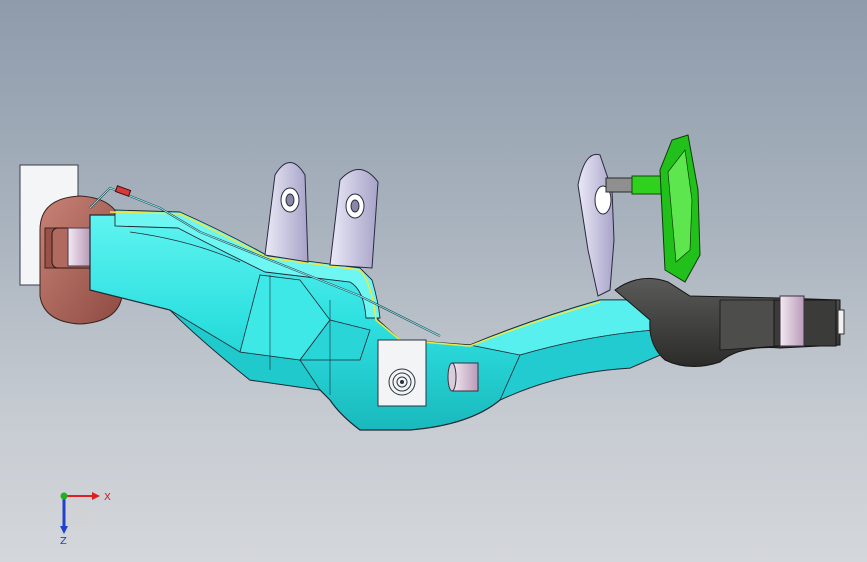 This screenshot has height=562, width=867. Describe the element at coordinates (85, 519) in the screenshot. I see `coordinate-triad: X Z` at that location.